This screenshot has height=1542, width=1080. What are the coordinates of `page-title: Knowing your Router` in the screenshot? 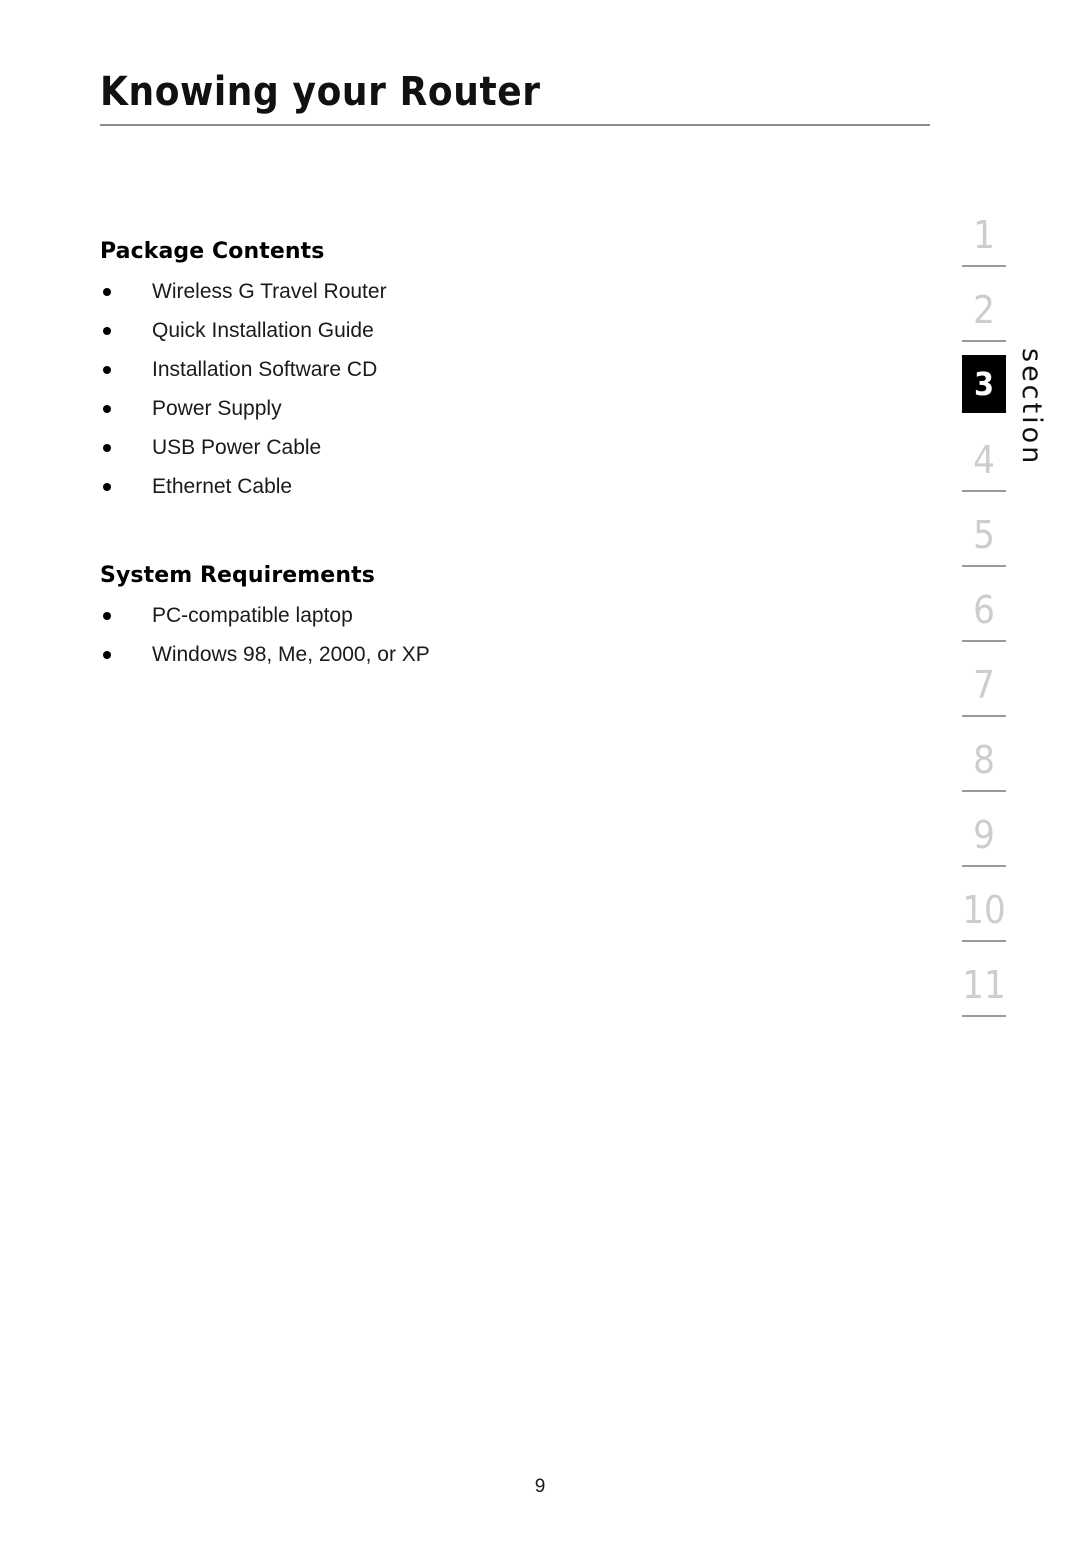 It's located at (320, 92).